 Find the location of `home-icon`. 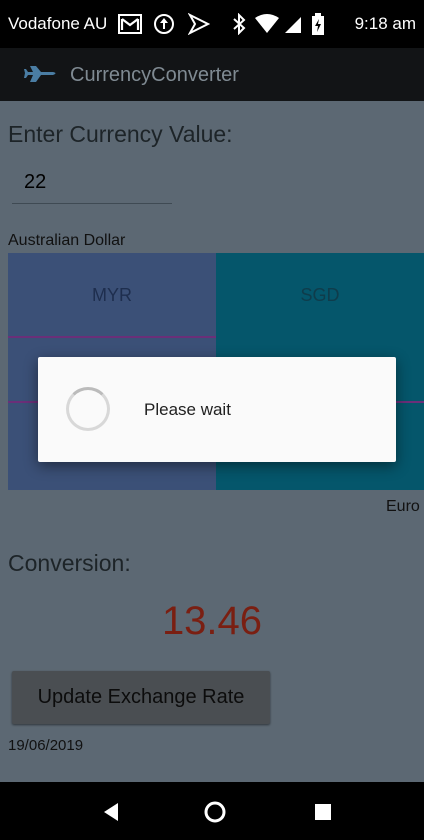

home-icon is located at coordinates (215, 812).